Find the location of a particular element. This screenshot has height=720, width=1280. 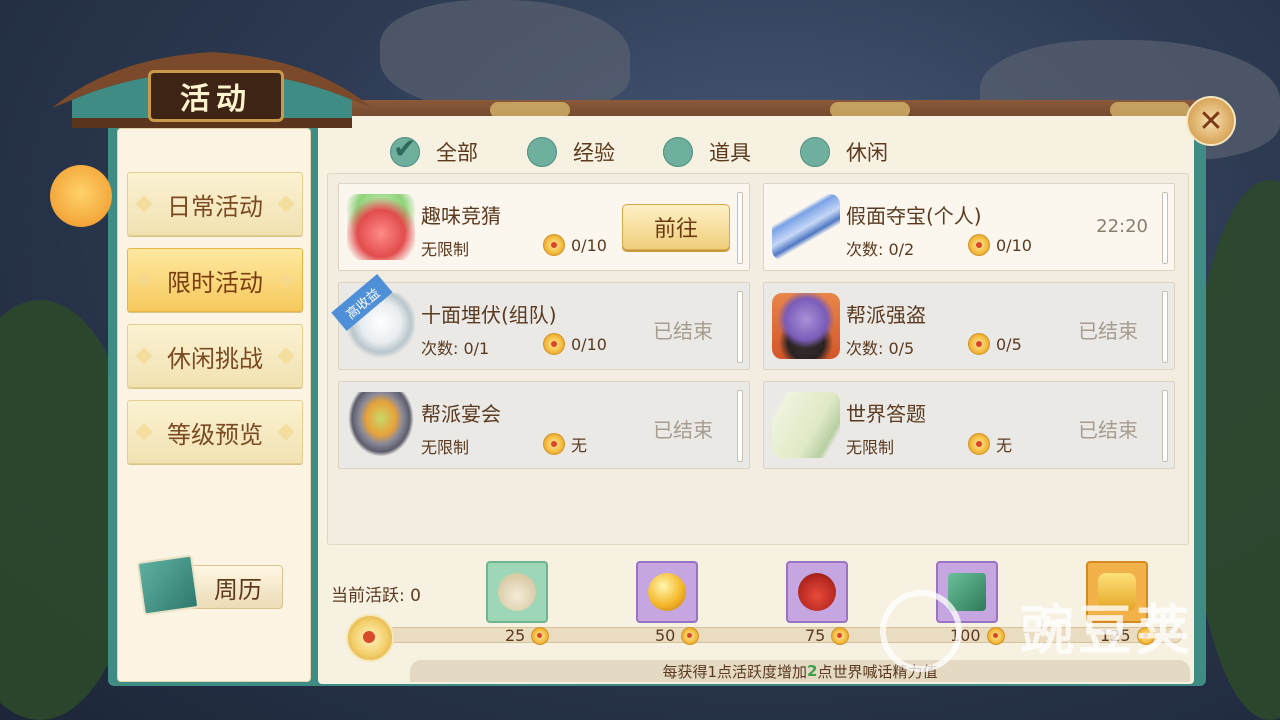

tab-daily-activities: 日常活动 is located at coordinates (215, 204).